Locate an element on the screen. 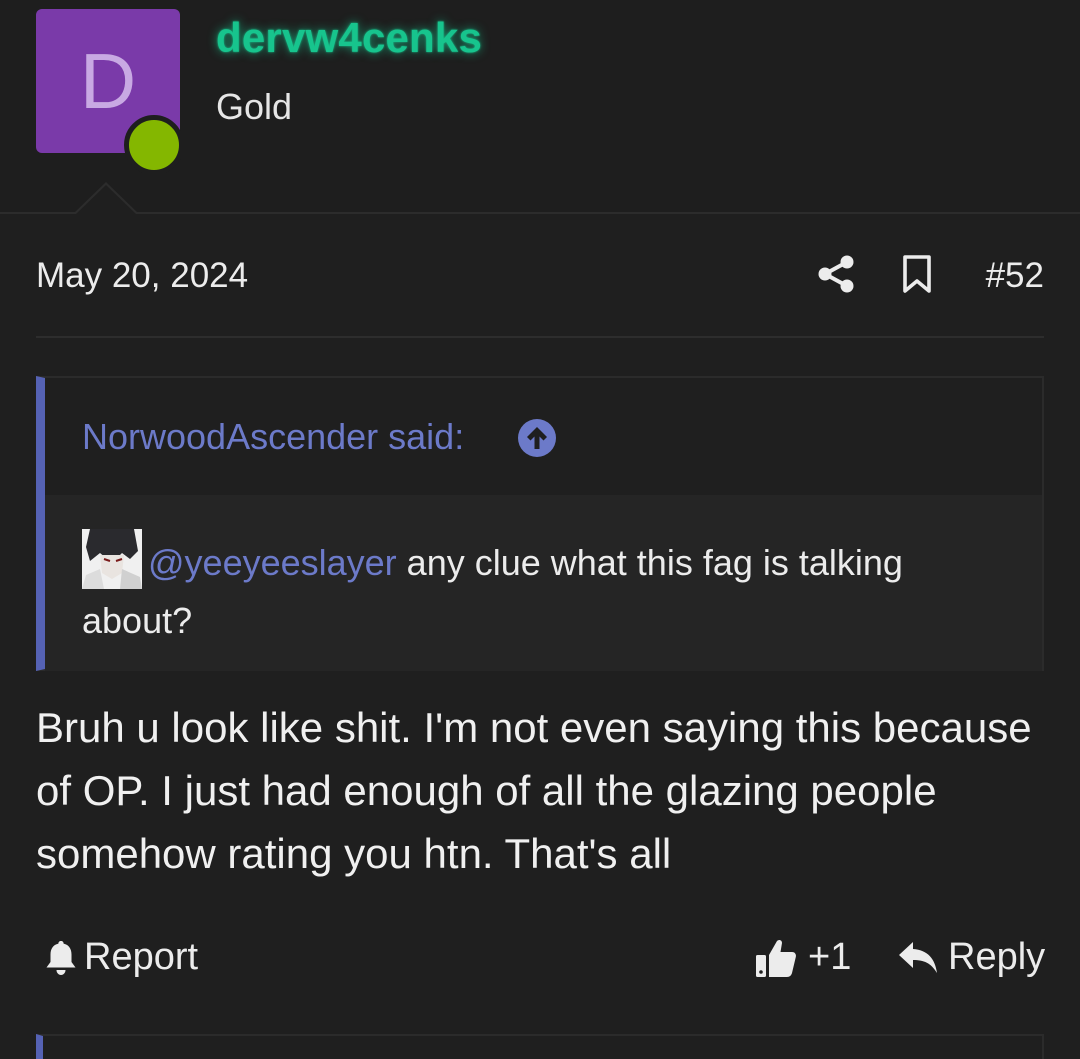  reply-button: Reply is located at coordinates (971, 957).